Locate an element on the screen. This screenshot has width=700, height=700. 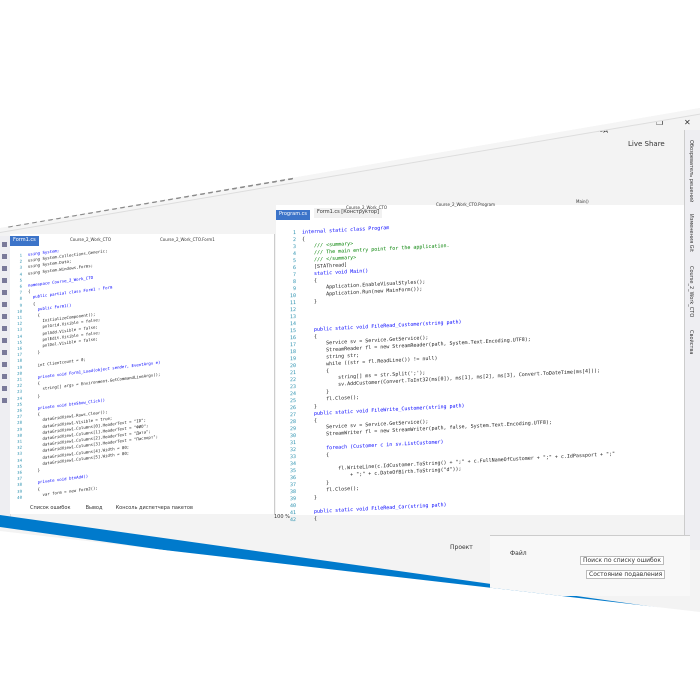
error-list-search: Поиск по списку ошибок is located at coordinates (622, 560).